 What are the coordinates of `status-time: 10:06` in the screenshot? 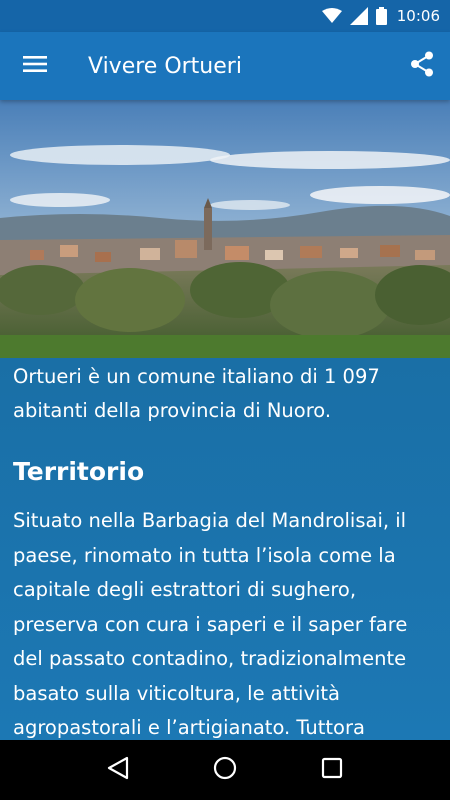 It's located at (418, 16).